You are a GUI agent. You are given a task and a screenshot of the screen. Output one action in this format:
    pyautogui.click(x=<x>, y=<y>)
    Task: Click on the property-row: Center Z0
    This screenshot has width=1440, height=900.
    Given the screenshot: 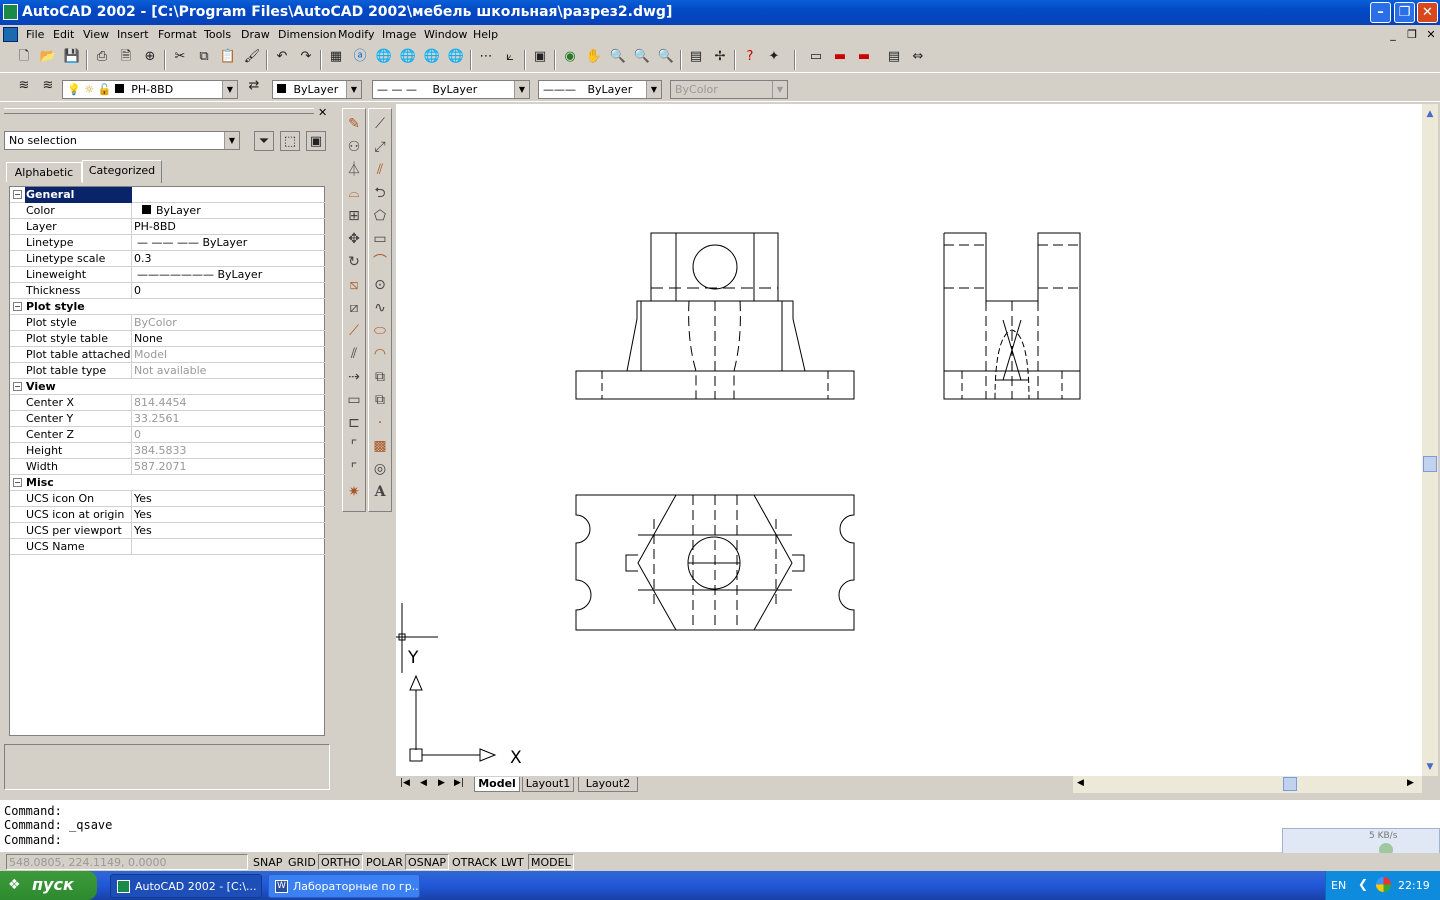 What is the action you would take?
    pyautogui.click(x=168, y=435)
    